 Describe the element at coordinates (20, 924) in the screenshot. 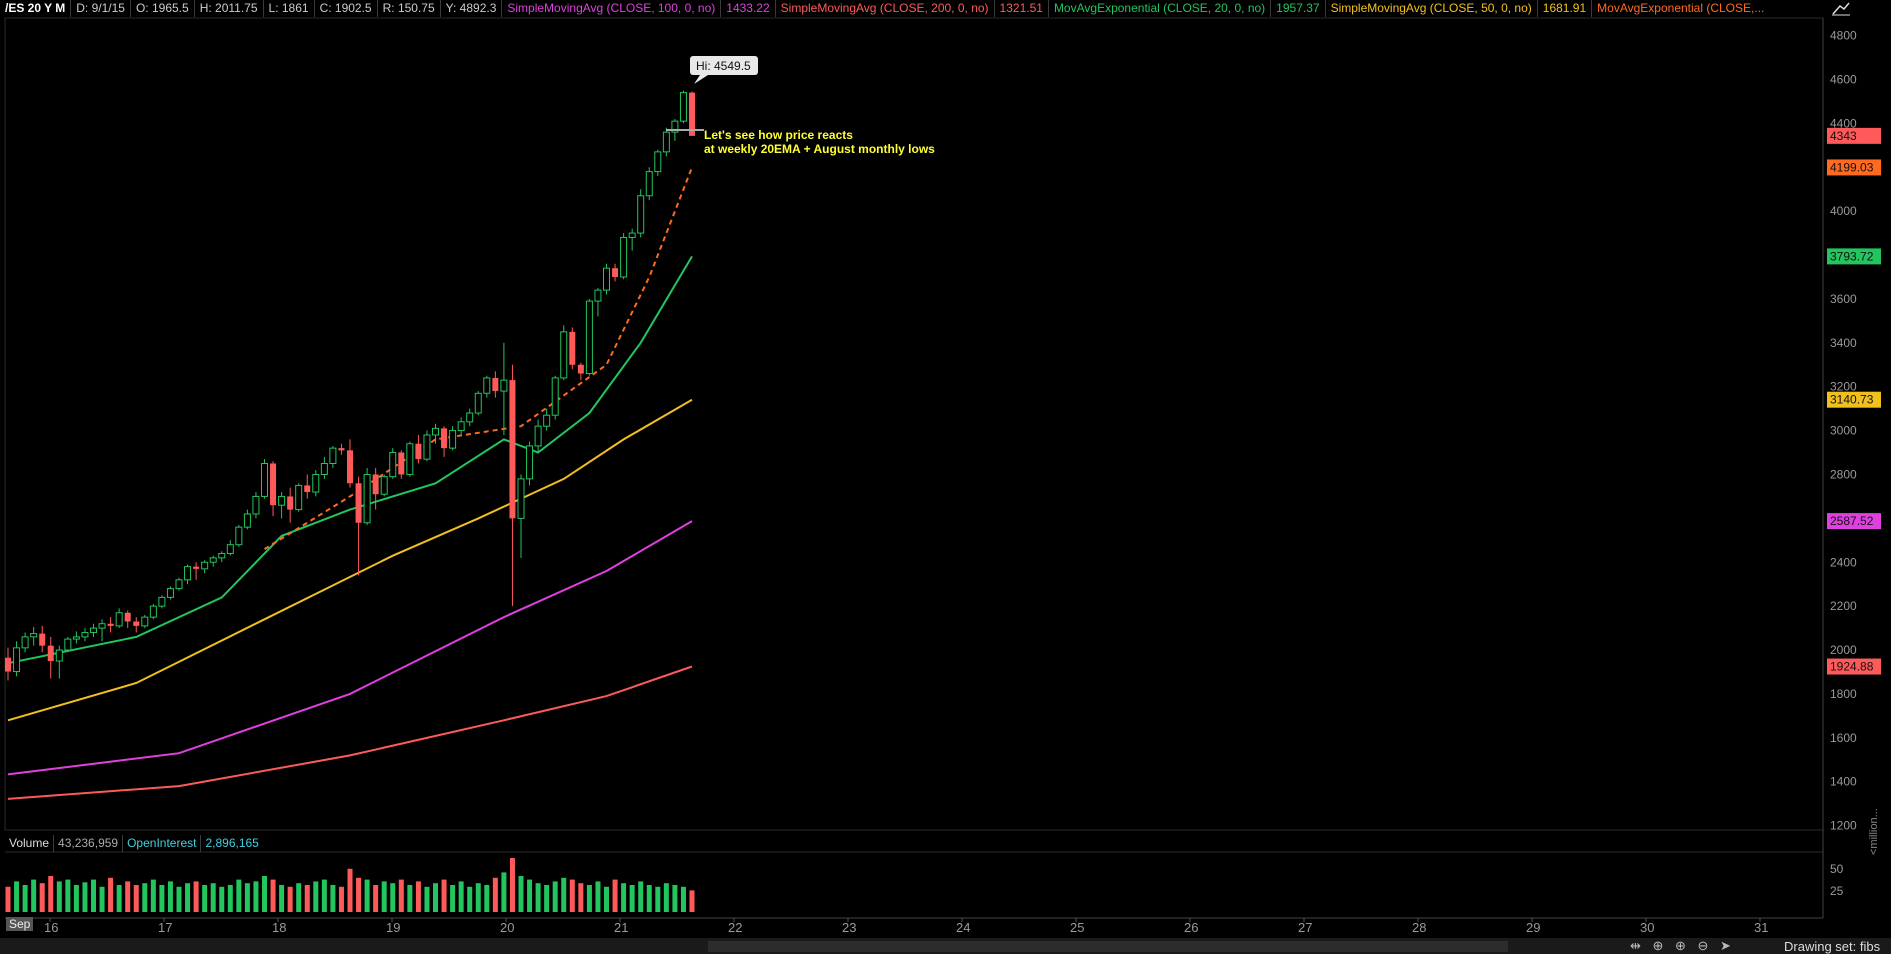

I see `month-label: Sep` at that location.